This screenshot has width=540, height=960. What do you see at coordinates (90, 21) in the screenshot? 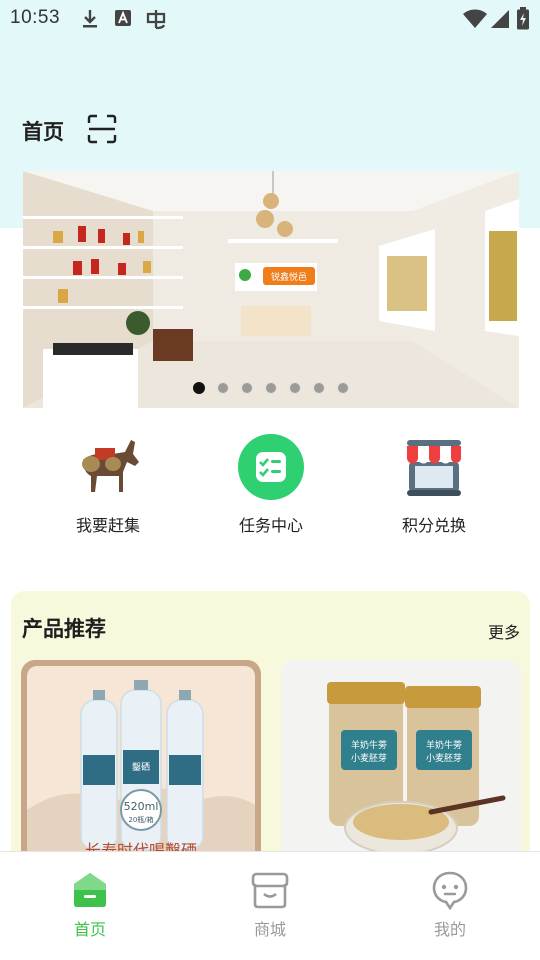
I see `download-icon` at bounding box center [90, 21].